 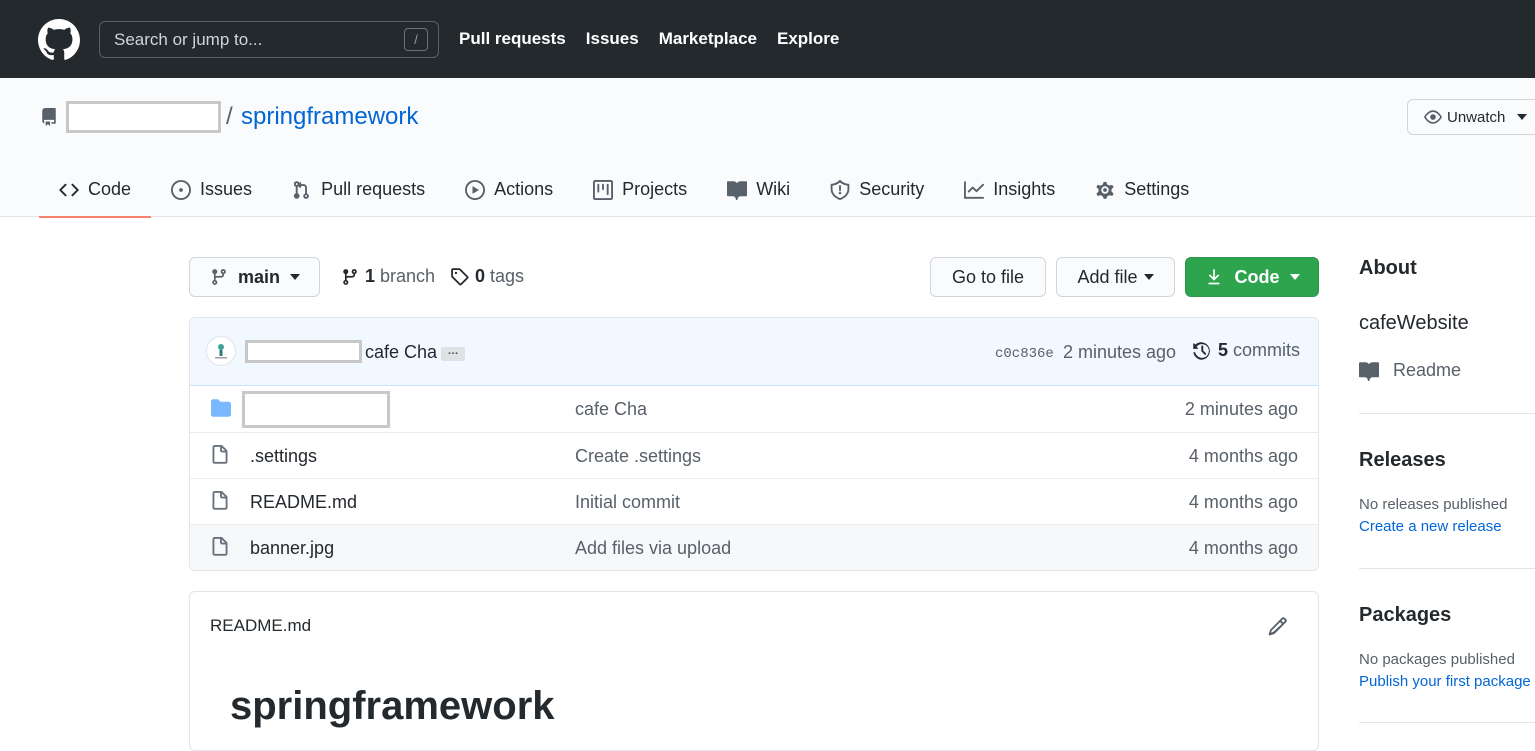 What do you see at coordinates (1430, 526) in the screenshot?
I see `create-release-link: Create a new release` at bounding box center [1430, 526].